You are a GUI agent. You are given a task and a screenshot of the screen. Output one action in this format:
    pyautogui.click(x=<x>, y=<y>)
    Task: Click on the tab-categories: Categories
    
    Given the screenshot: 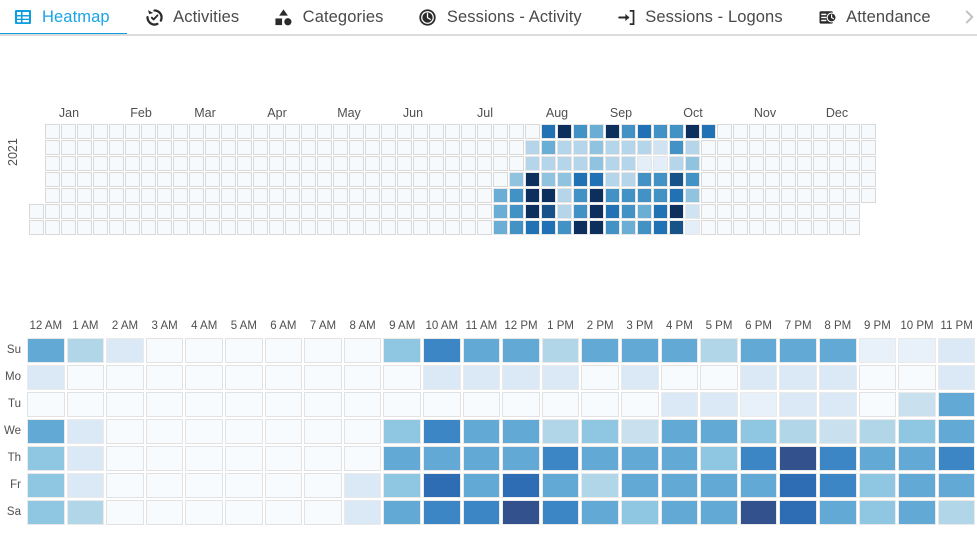 What is the action you would take?
    pyautogui.click(x=331, y=17)
    